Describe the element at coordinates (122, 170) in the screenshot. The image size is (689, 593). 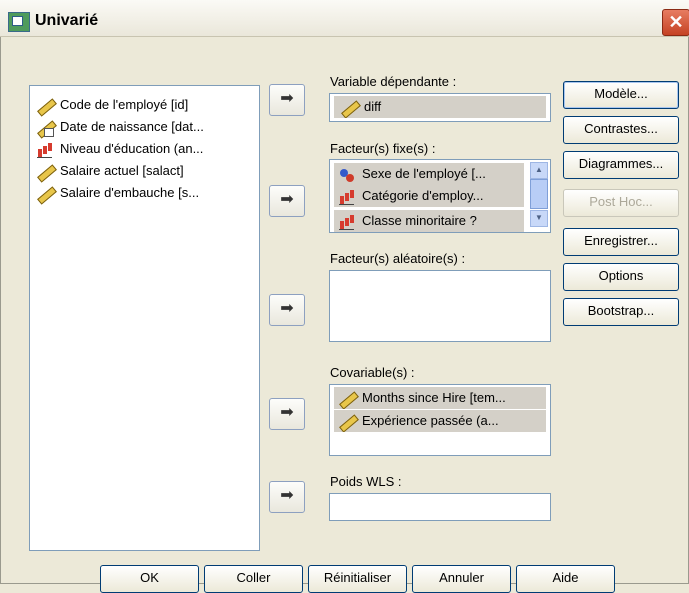
I see `variable-label: Salaire actuel [salact]` at that location.